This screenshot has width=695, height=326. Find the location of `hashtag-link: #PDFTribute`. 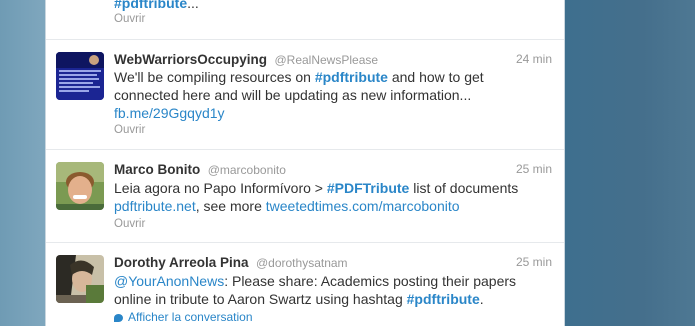

hashtag-link: #PDFTribute is located at coordinates (368, 188).